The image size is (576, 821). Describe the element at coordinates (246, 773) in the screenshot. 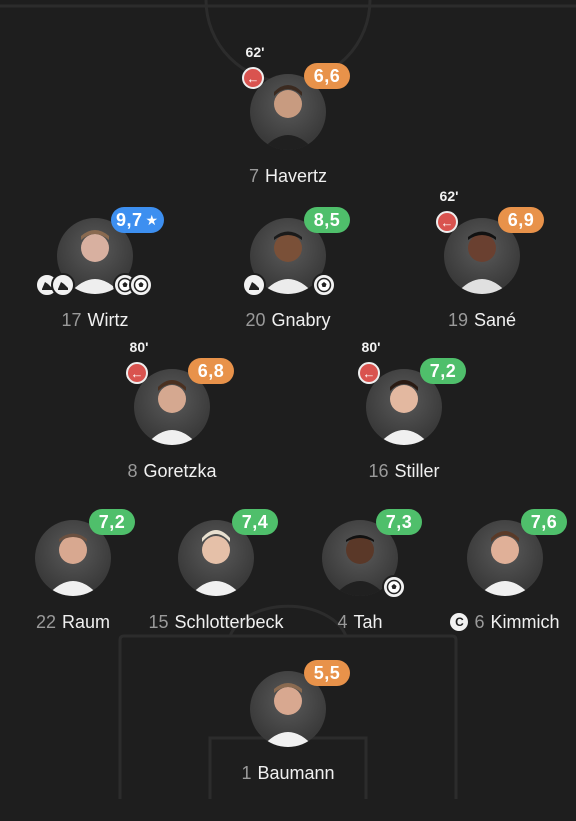

I see `shirt-number: 1` at that location.